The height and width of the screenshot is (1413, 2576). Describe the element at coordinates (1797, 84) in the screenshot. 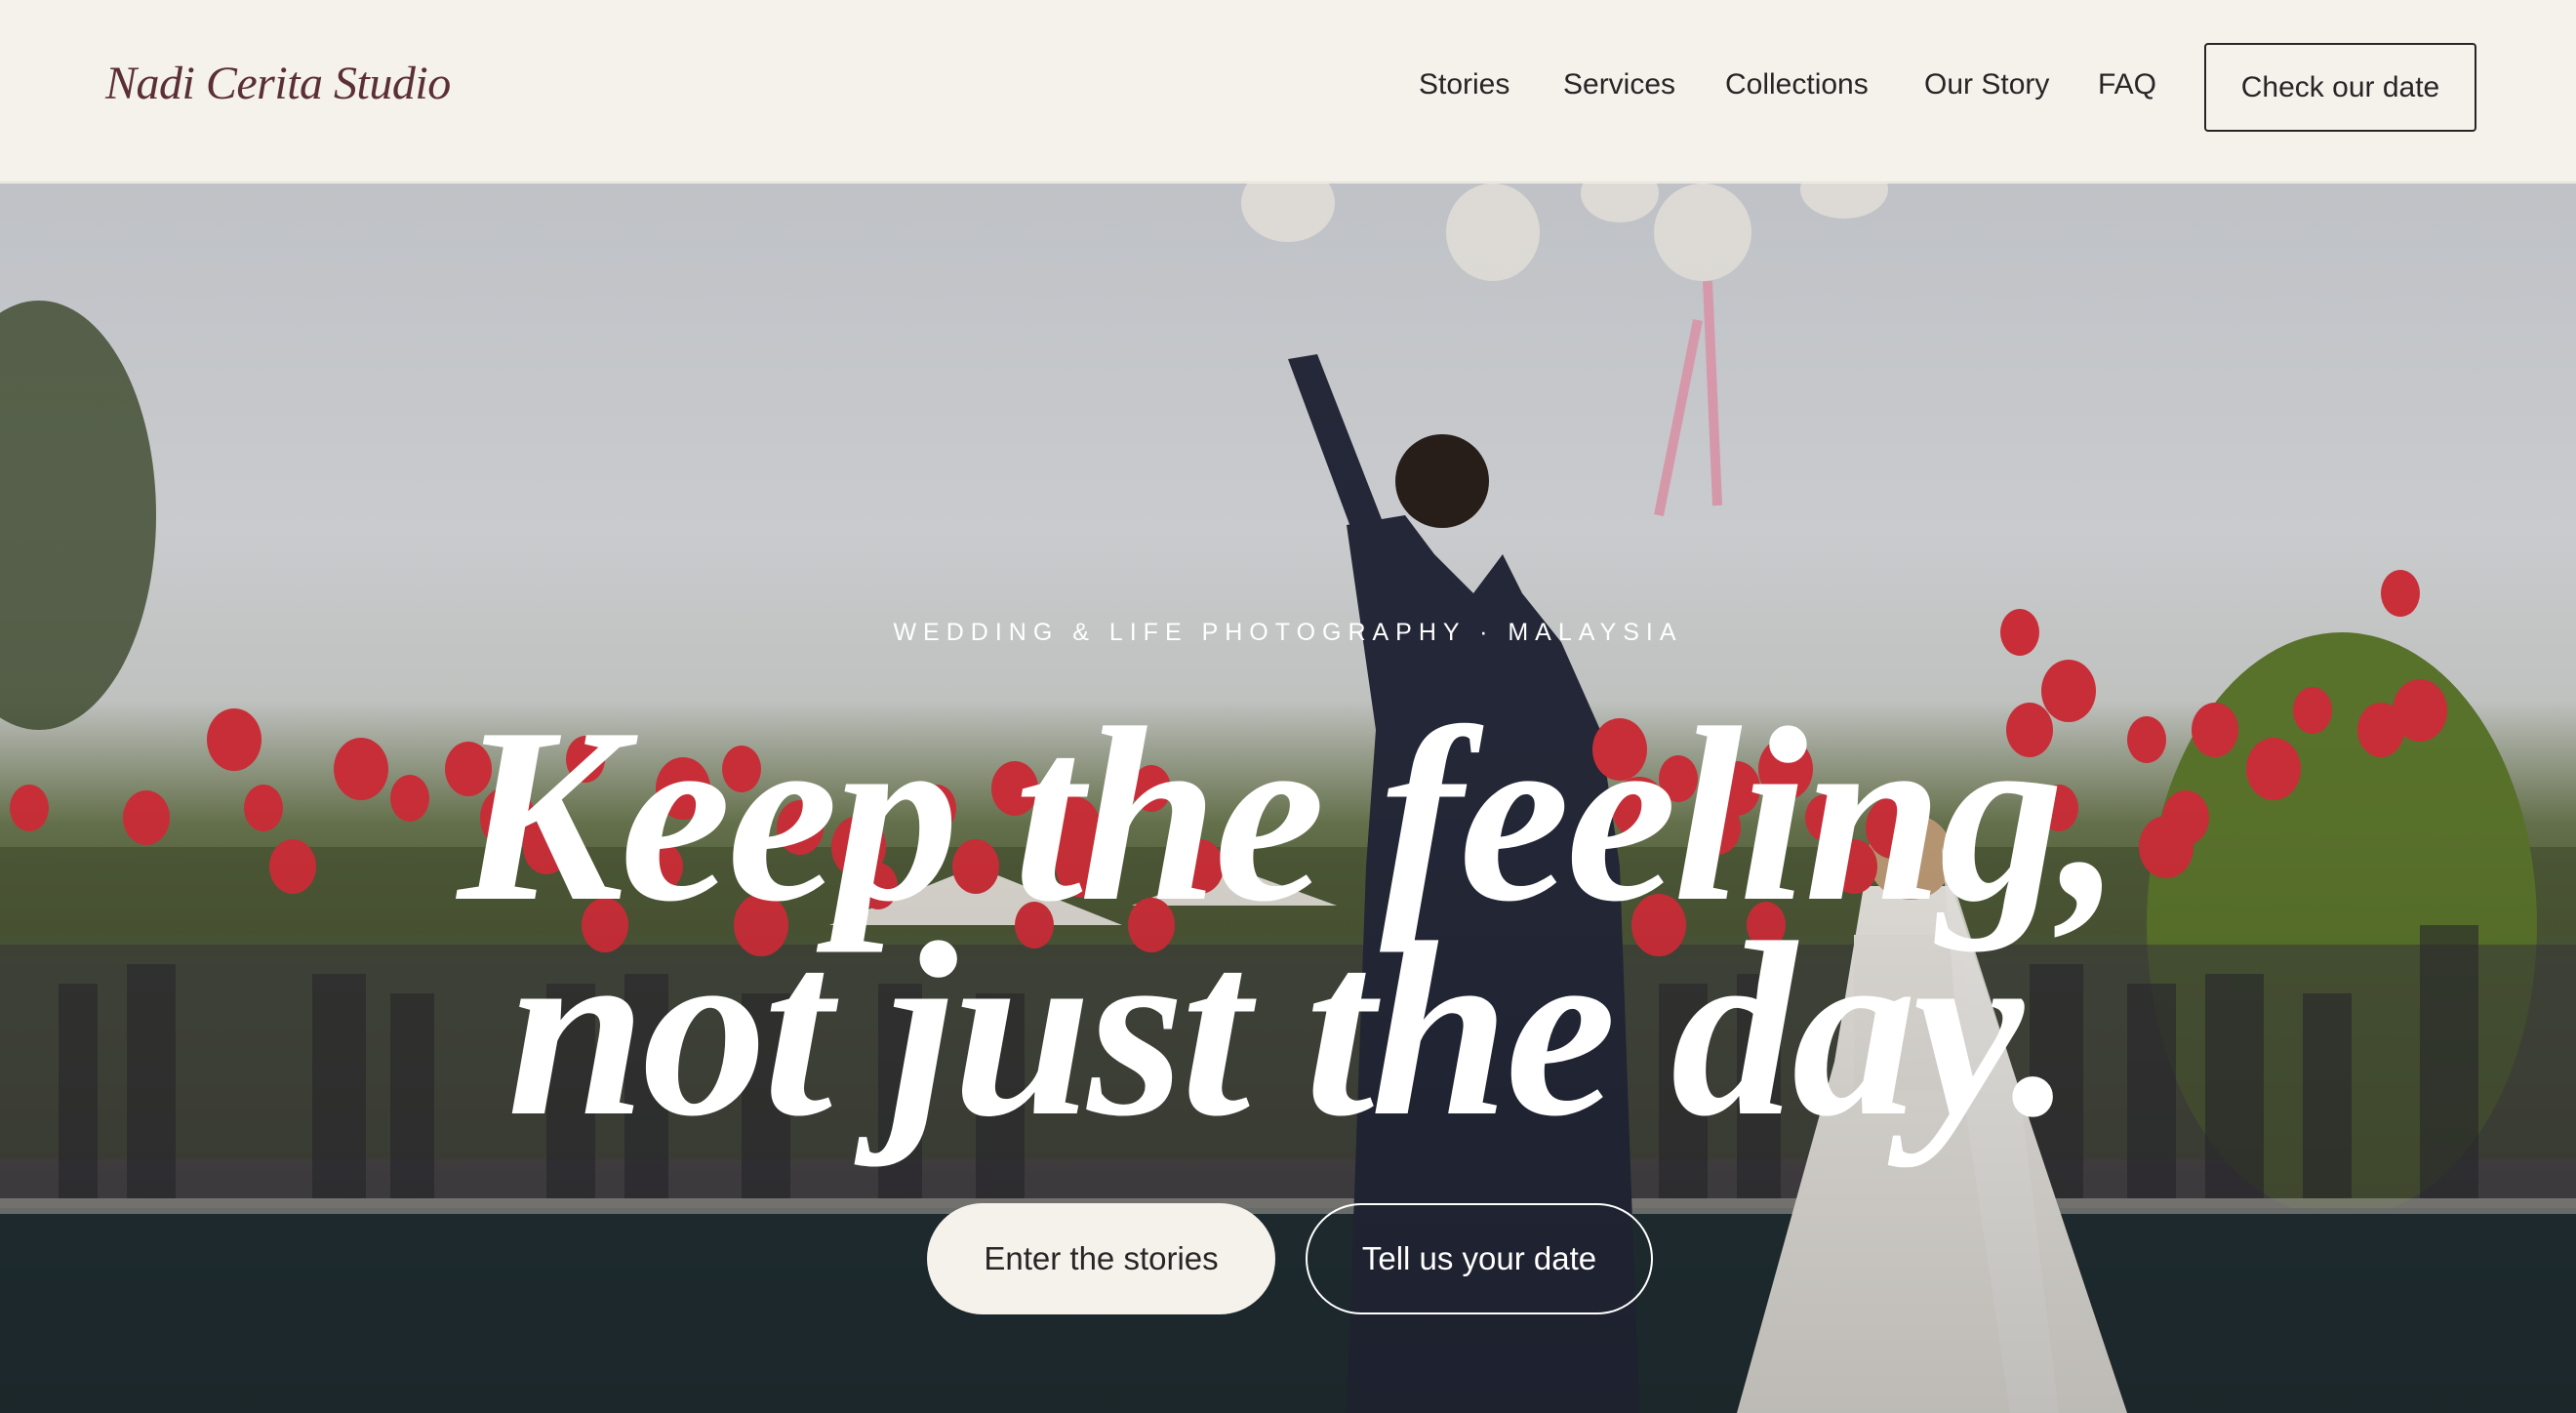

I see `nav-item-collections: Collections` at that location.